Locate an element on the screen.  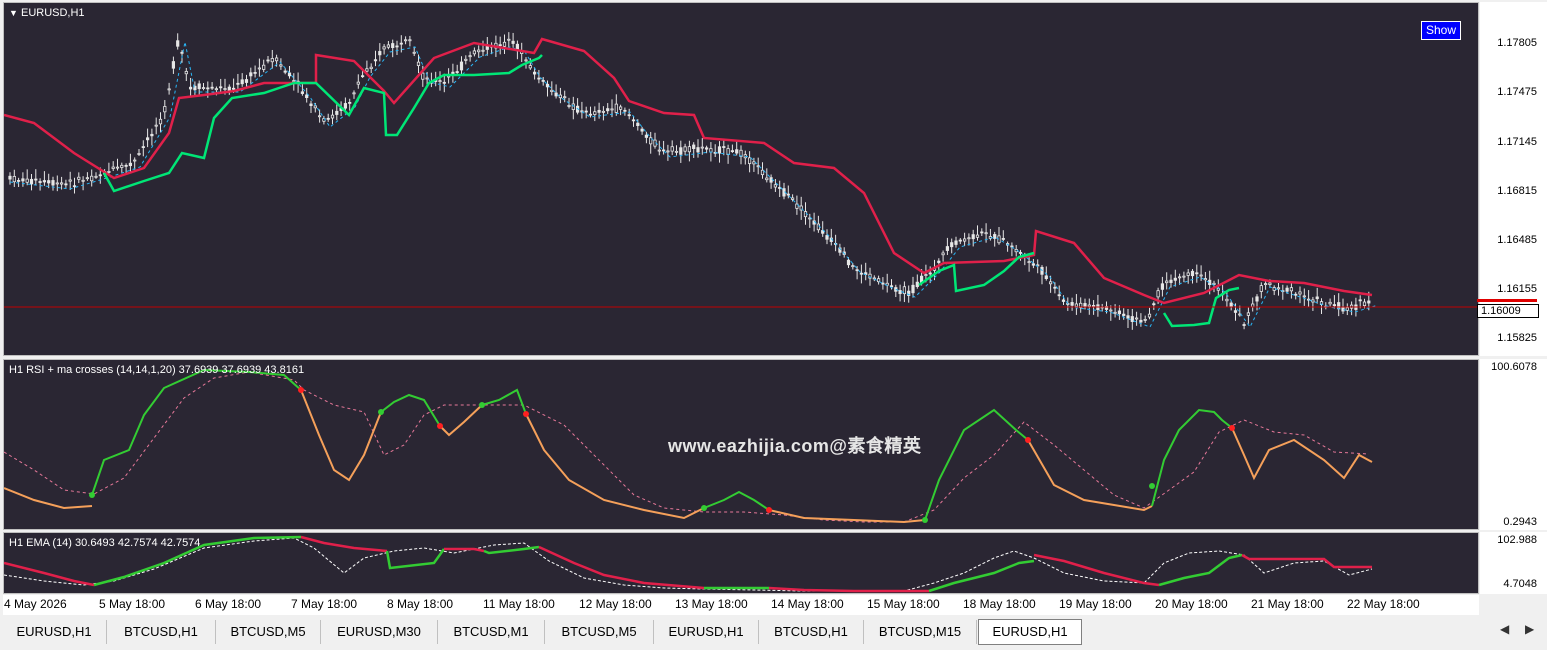
chart-tab: BTCUSD,M1 is located at coordinates (491, 632).